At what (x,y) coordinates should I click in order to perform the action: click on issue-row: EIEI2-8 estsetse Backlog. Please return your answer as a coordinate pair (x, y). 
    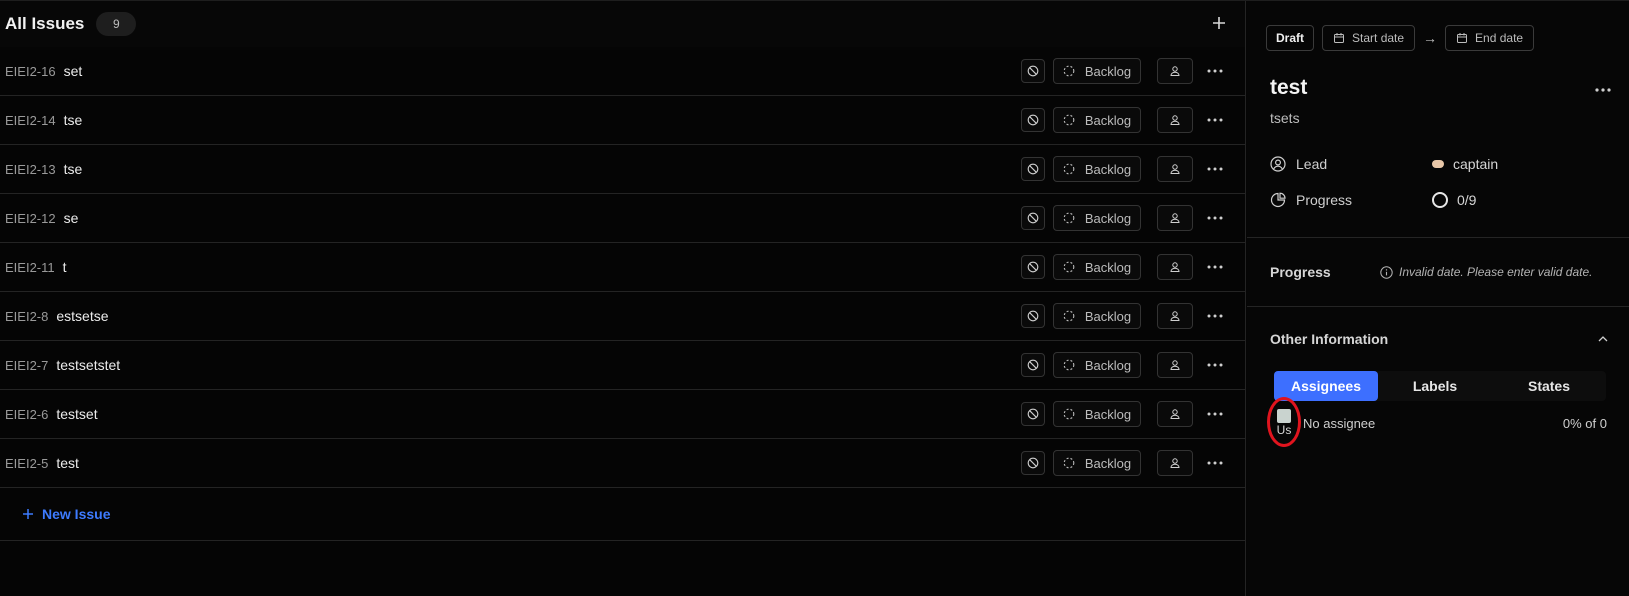
    Looking at the image, I should click on (622, 316).